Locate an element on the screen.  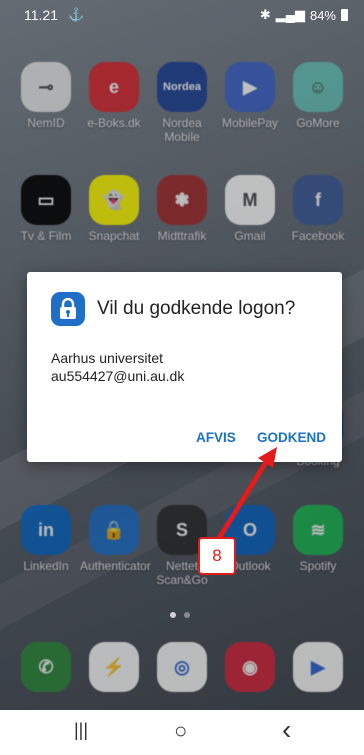
dialog-header: Vil du godkende logon? is located at coordinates (173, 309).